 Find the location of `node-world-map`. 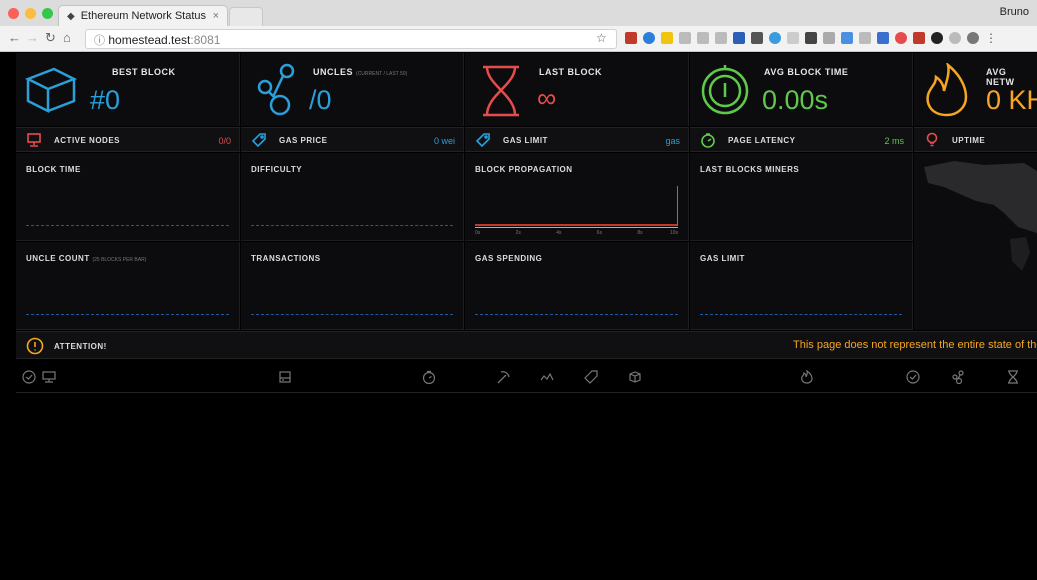

node-world-map is located at coordinates (975, 241).